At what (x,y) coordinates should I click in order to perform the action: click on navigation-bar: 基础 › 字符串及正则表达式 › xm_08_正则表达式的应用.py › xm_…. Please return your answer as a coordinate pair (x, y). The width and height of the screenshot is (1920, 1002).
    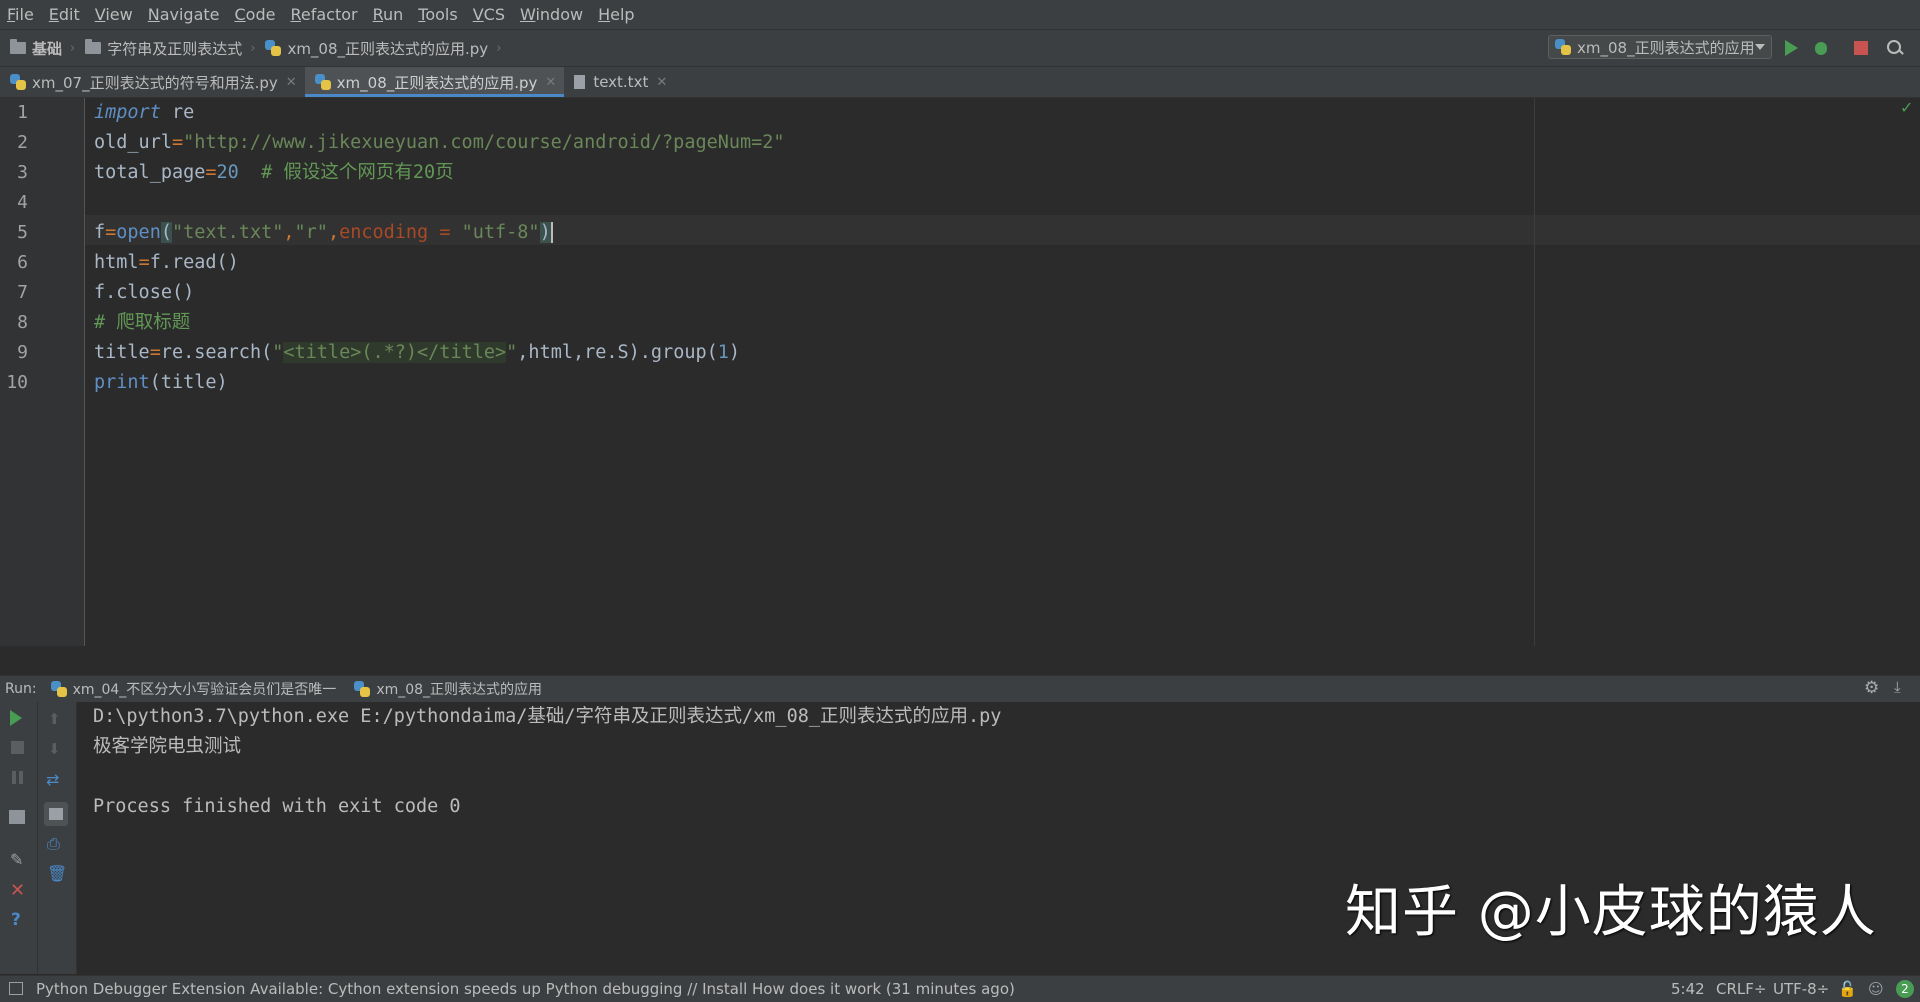
    Looking at the image, I should click on (960, 48).